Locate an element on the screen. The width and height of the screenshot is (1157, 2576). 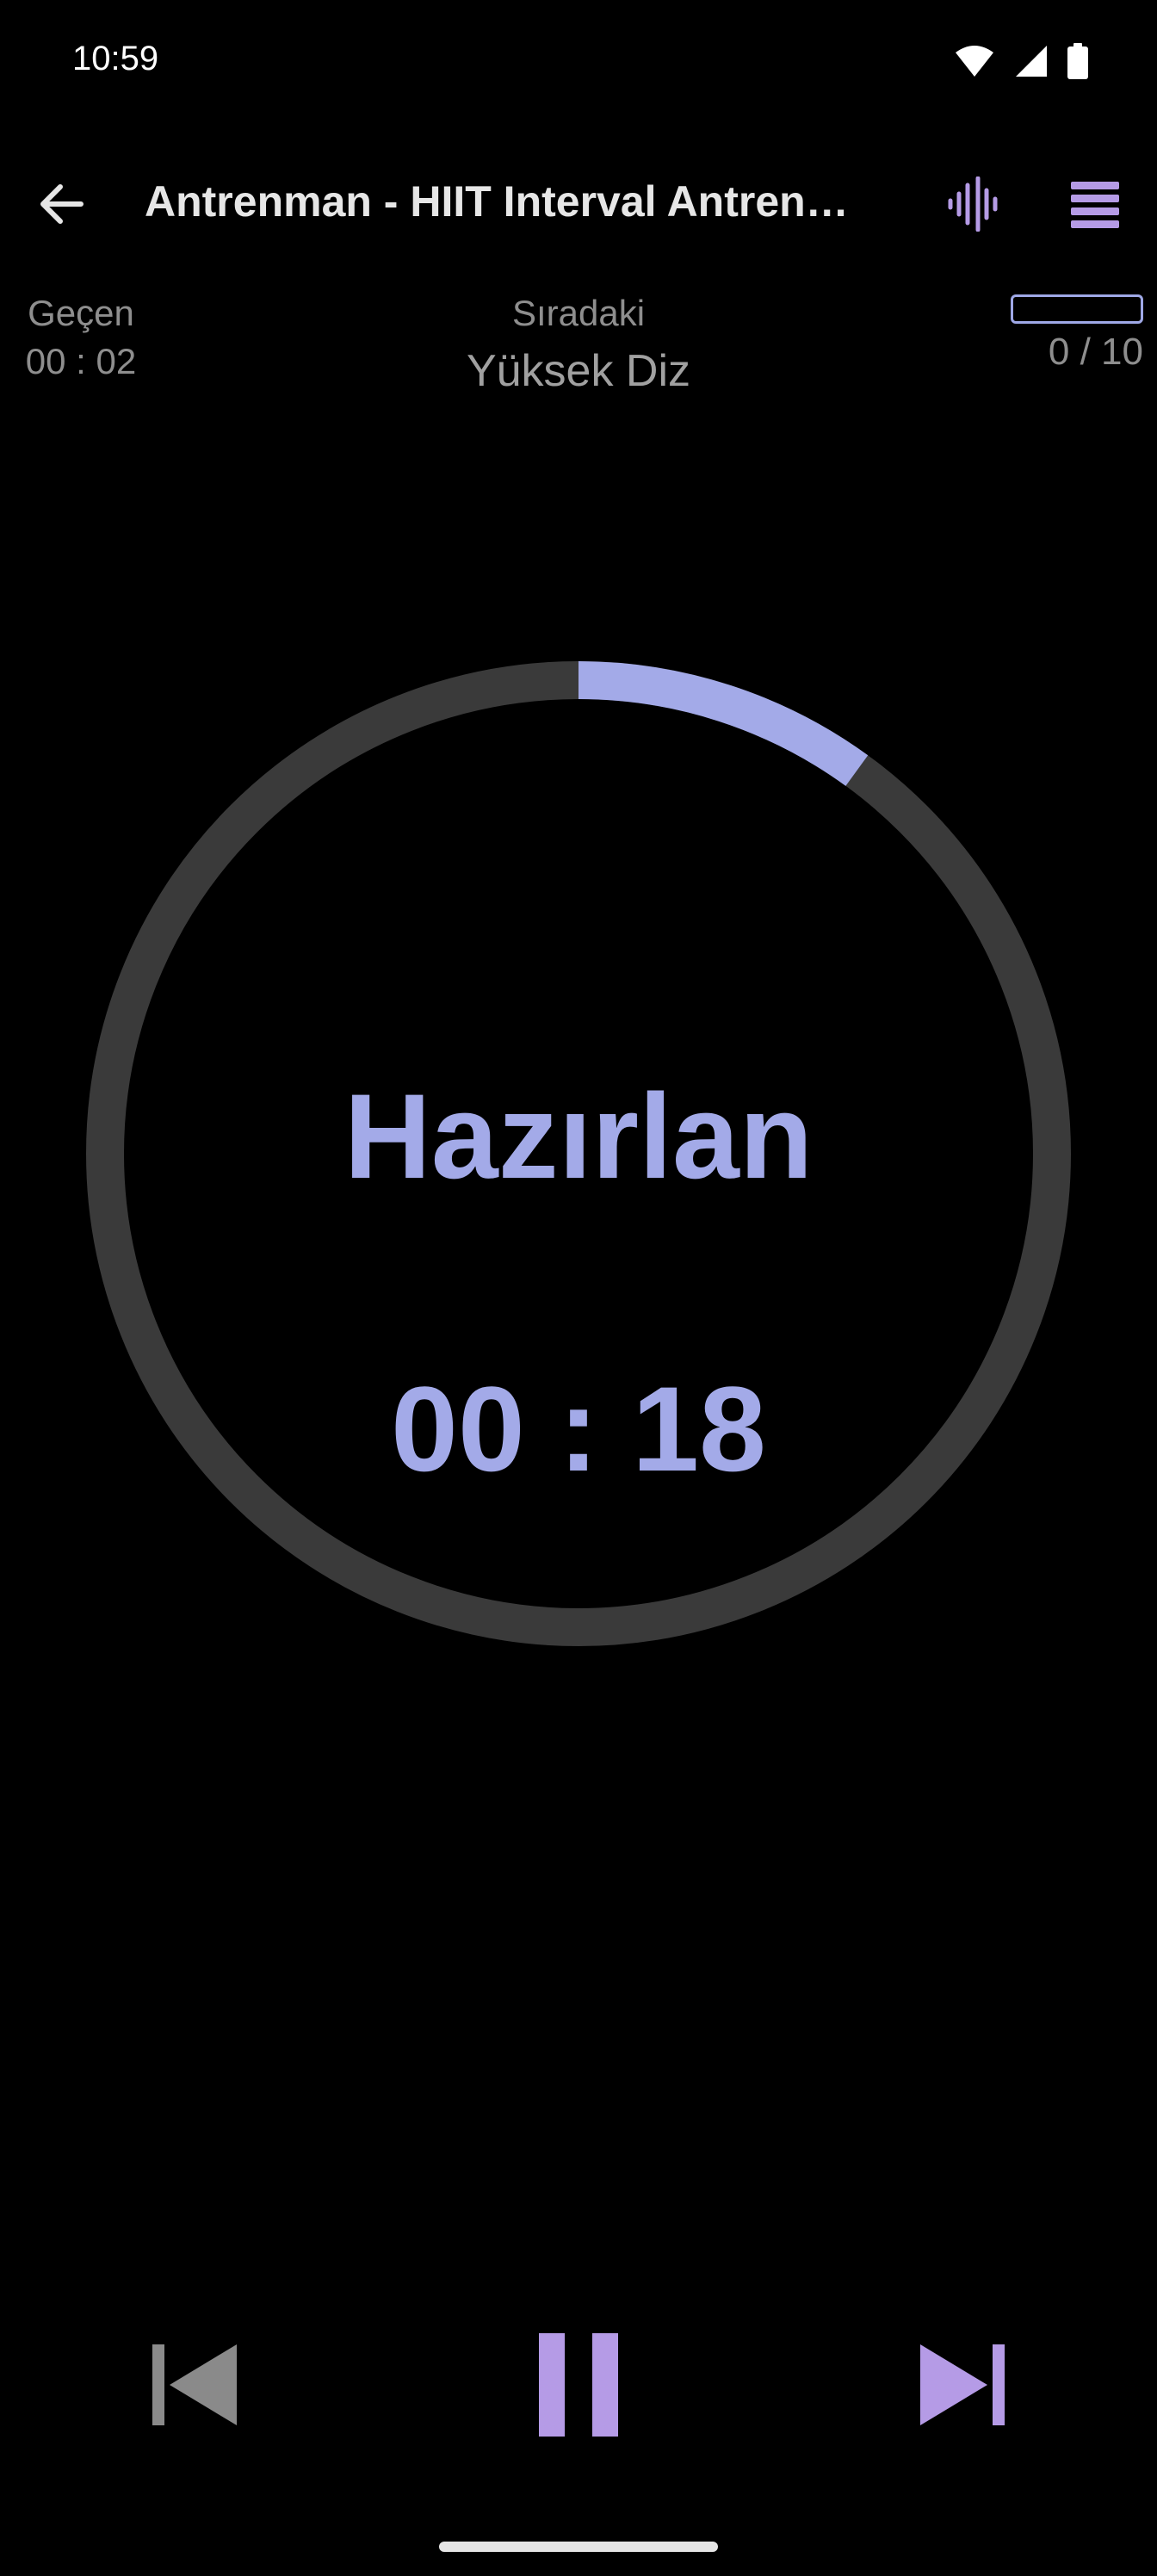
back-button is located at coordinates (62, 204).